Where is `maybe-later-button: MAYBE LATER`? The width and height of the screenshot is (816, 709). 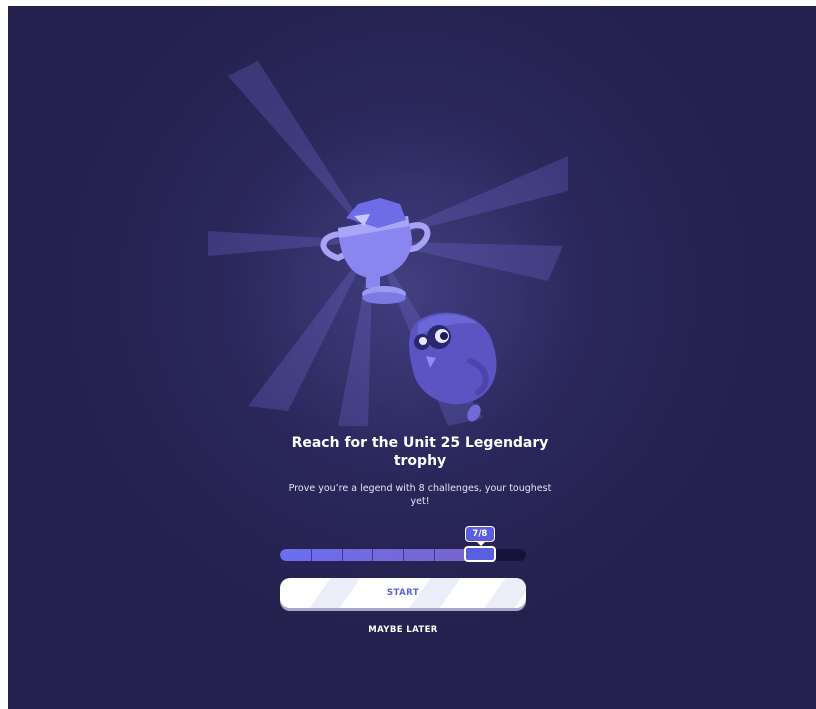 maybe-later-button: MAYBE LATER is located at coordinates (403, 630).